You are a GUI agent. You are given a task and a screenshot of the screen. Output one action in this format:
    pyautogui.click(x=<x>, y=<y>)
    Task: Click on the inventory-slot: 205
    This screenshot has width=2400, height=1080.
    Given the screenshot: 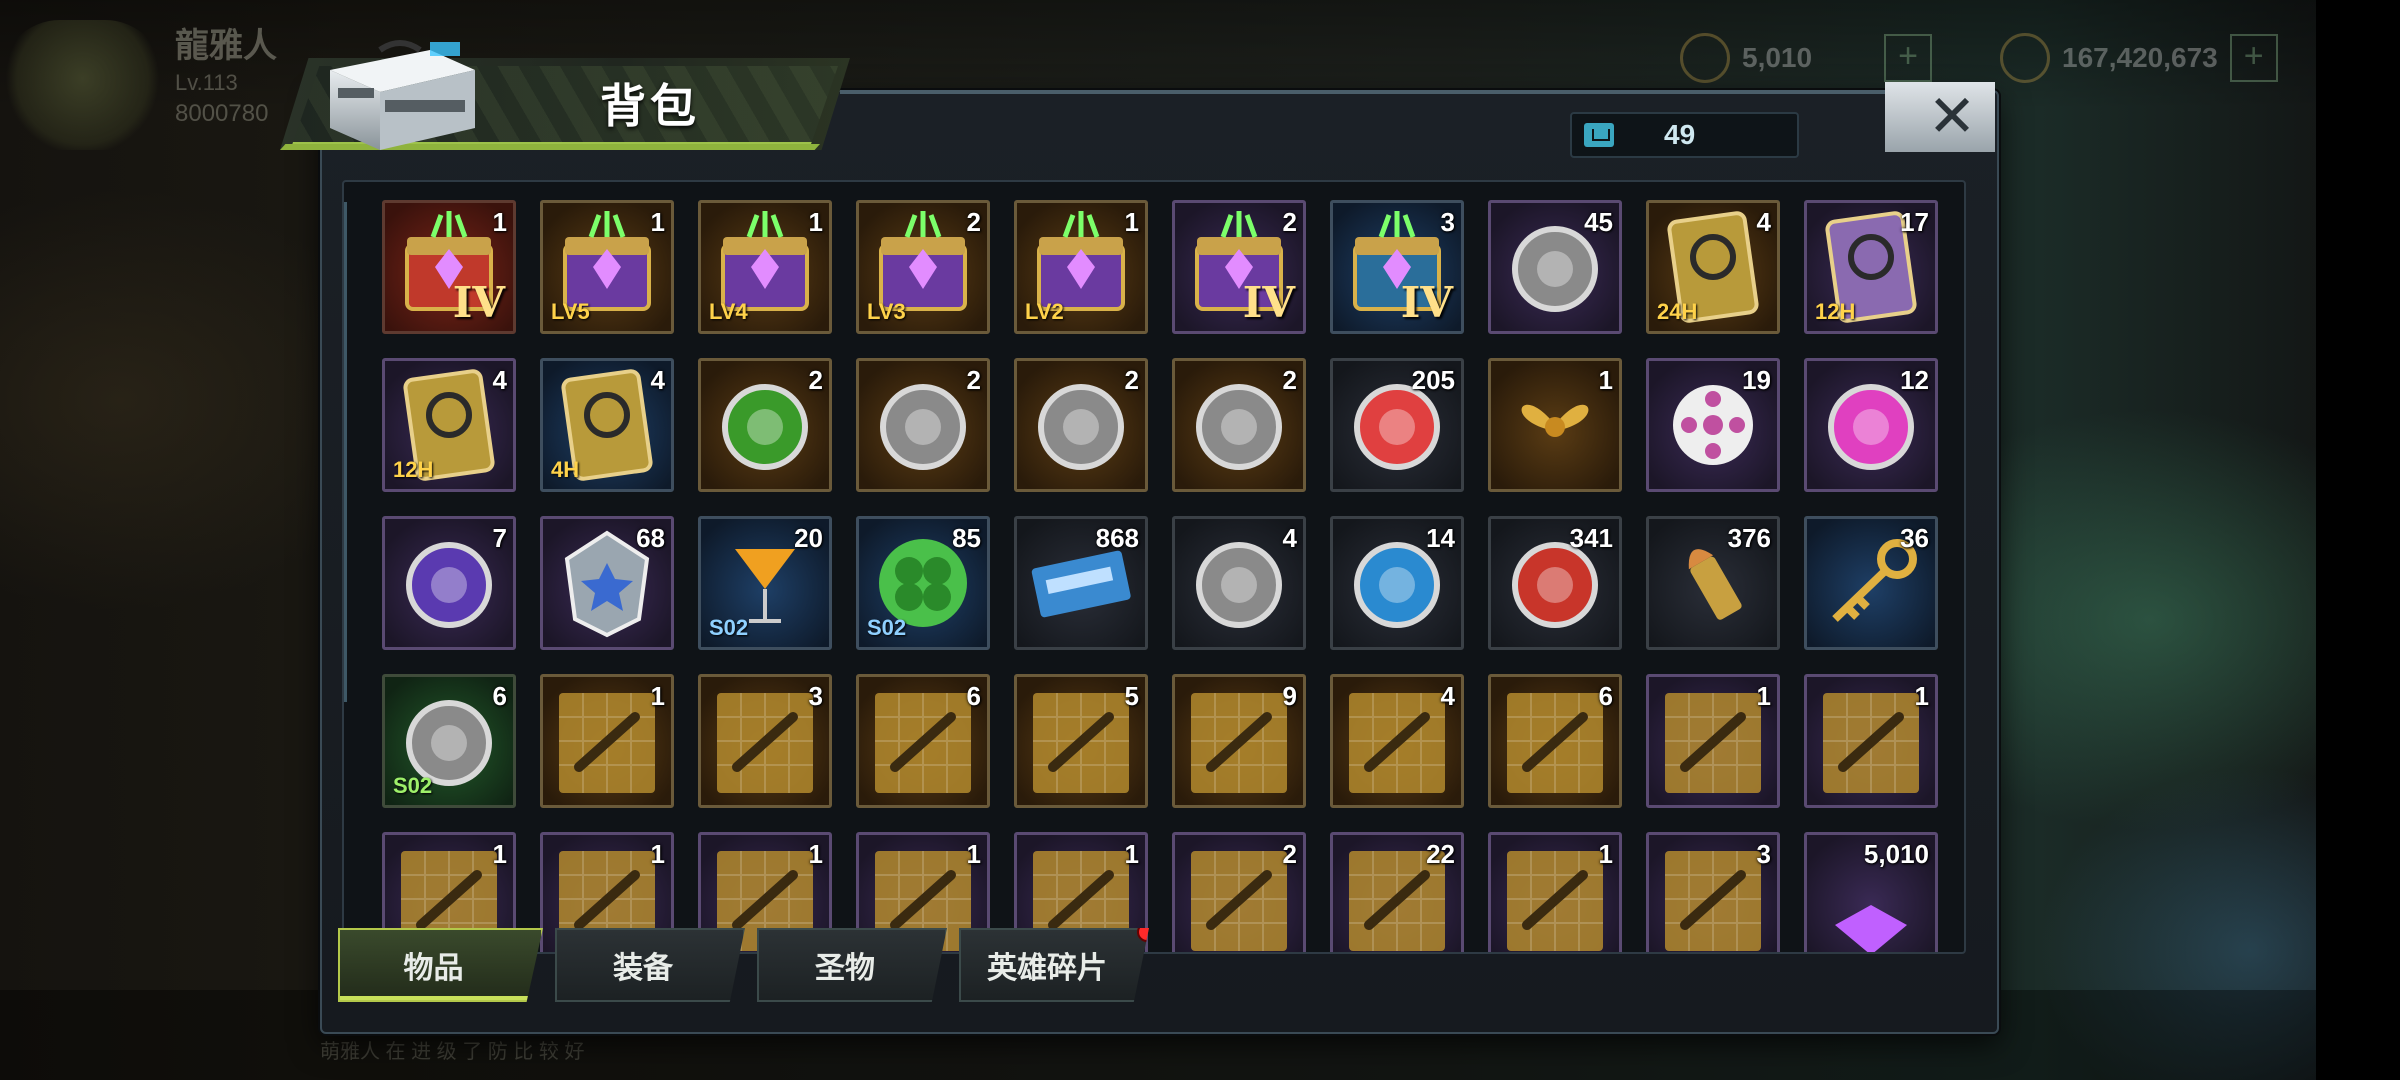 What is the action you would take?
    pyautogui.click(x=1397, y=425)
    